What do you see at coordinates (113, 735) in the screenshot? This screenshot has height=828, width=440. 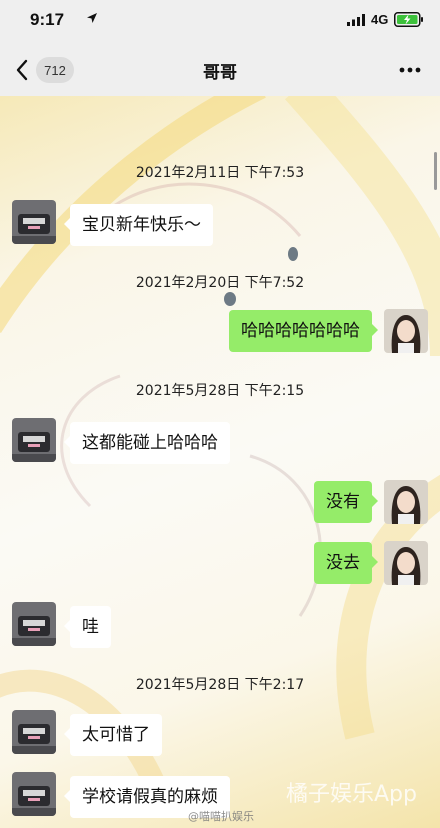 I see `message-bubble-received: 太可惜了` at bounding box center [113, 735].